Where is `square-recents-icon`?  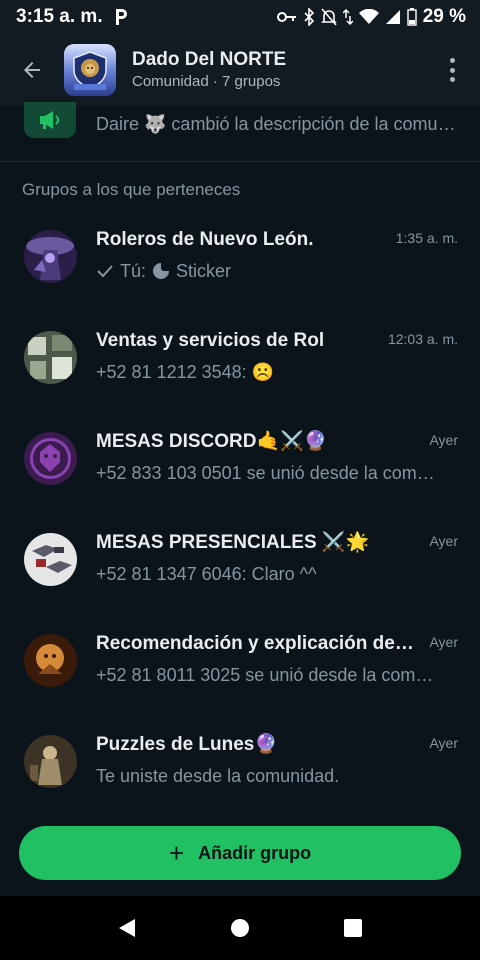
square-recents-icon is located at coordinates (353, 928).